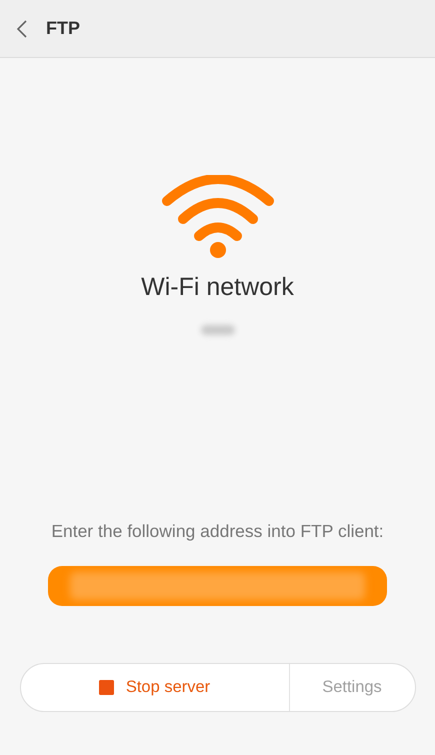 The width and height of the screenshot is (435, 755). I want to click on page-title: FTP, so click(63, 28).